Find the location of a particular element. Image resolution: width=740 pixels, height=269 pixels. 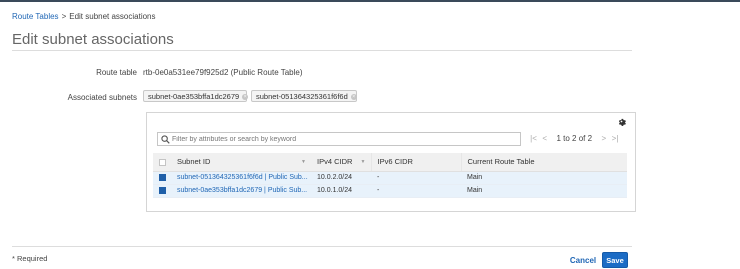

ipv6-cidr-header: IPv6 CIDR is located at coordinates (415, 162).